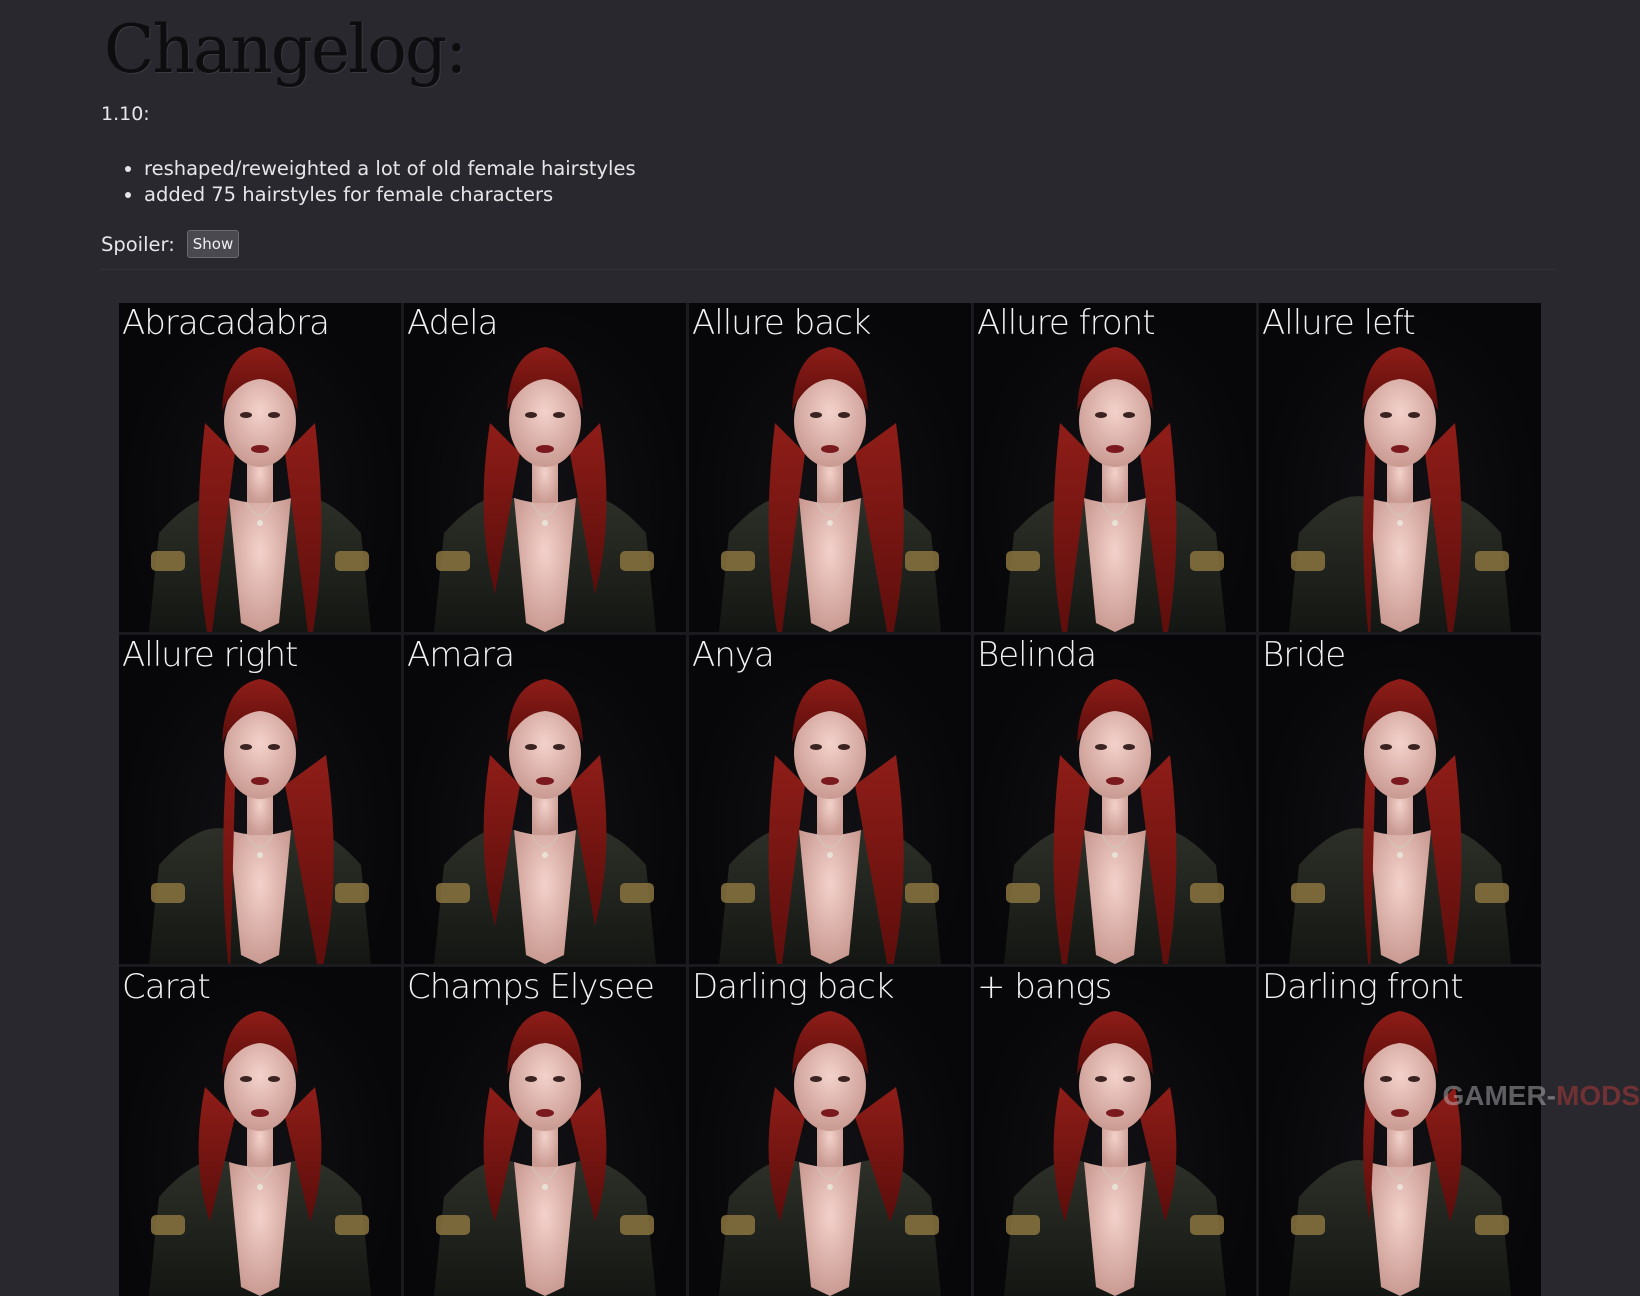 The height and width of the screenshot is (1296, 1640). Describe the element at coordinates (138, 244) in the screenshot. I see `spoiler-label: Spoiler:` at that location.